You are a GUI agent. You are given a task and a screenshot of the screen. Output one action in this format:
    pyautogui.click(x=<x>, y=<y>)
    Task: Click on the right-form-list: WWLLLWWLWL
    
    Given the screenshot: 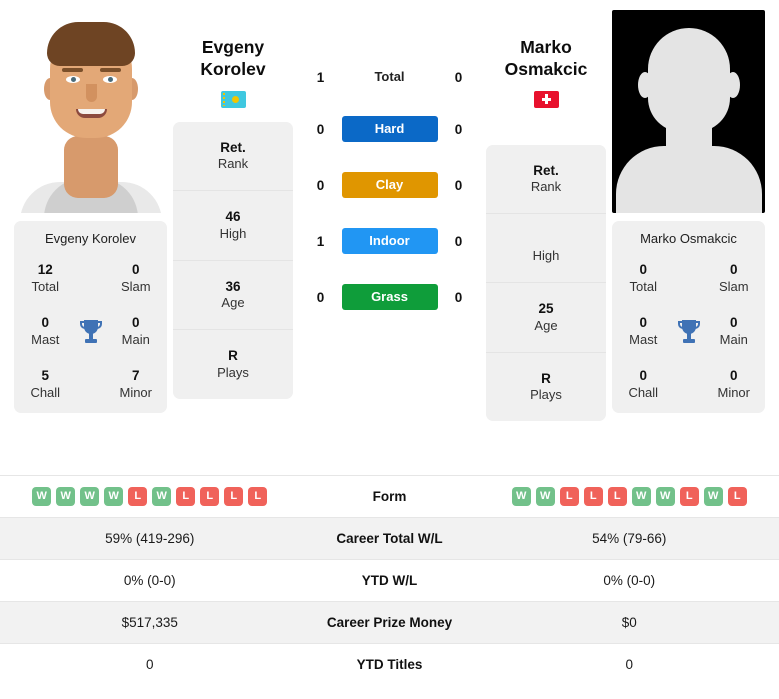 What is the action you would take?
    pyautogui.click(x=629, y=496)
    